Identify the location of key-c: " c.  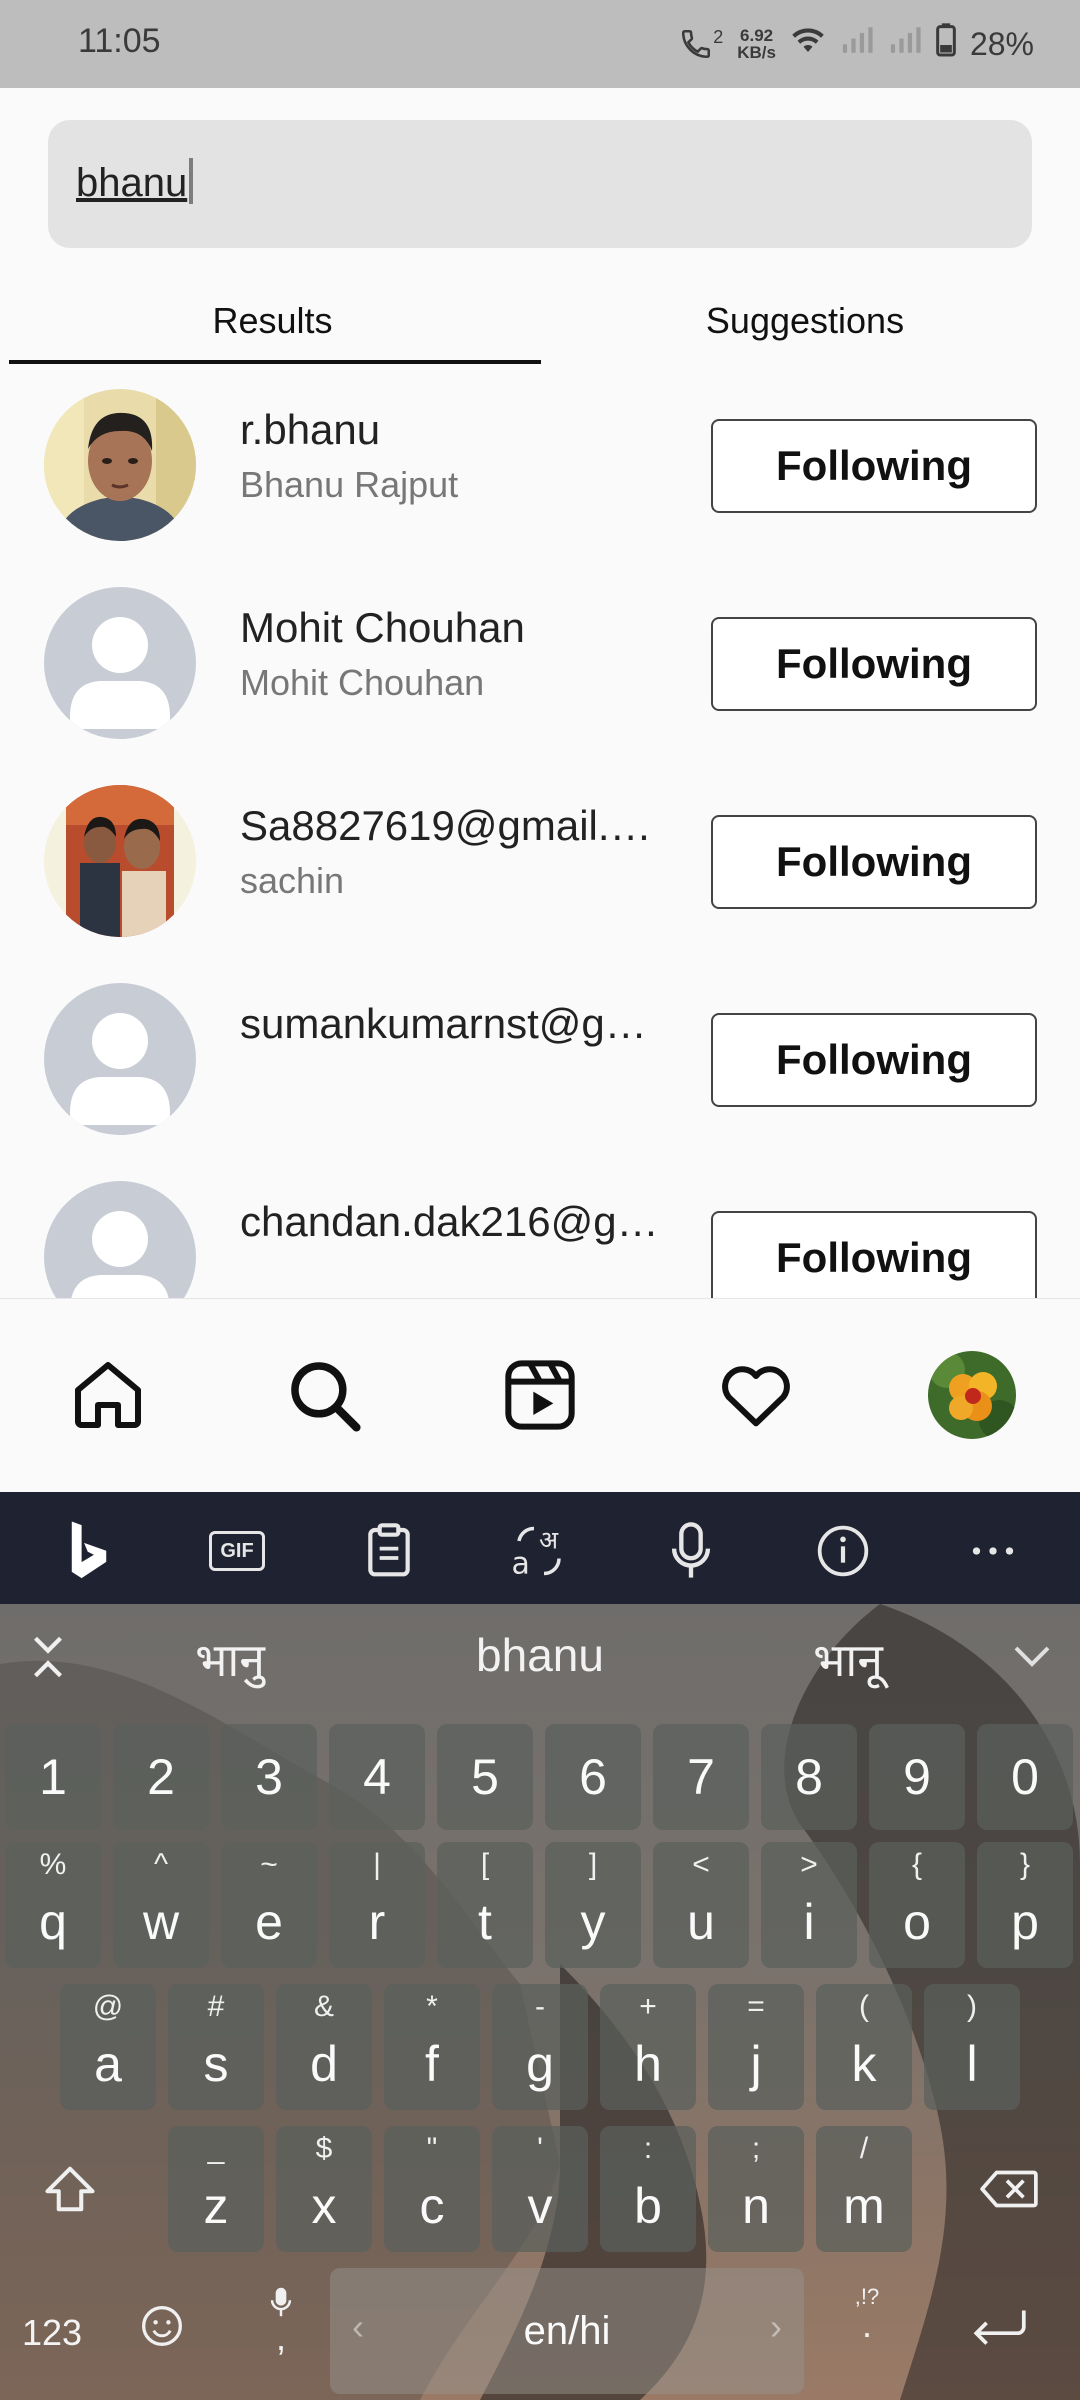
(432, 2189).